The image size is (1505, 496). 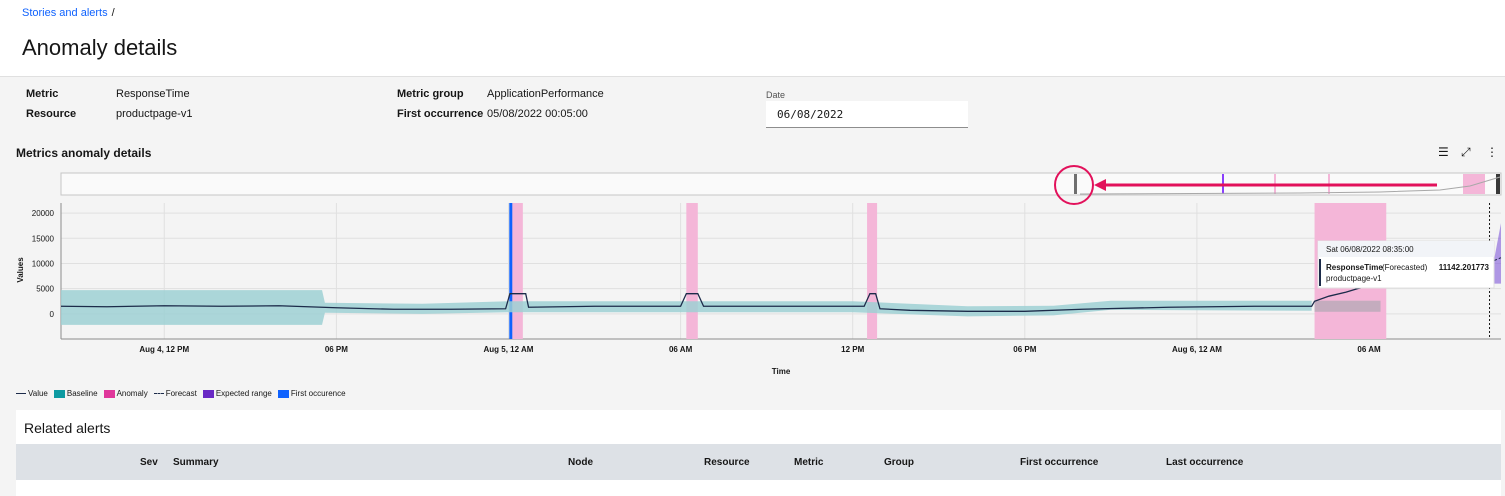 I want to click on column-header-first-occurrence: First occurrence, so click(x=1059, y=462).